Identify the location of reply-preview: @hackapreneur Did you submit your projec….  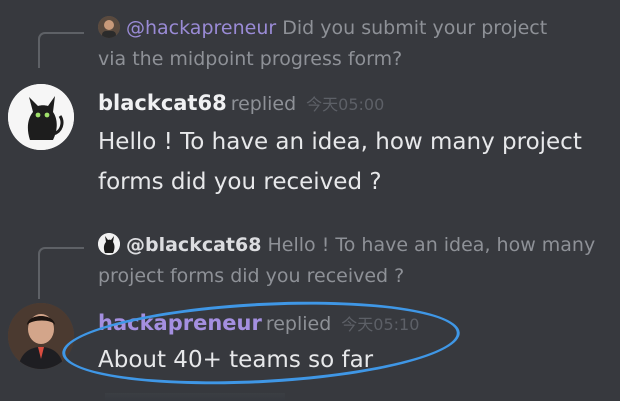
(338, 44).